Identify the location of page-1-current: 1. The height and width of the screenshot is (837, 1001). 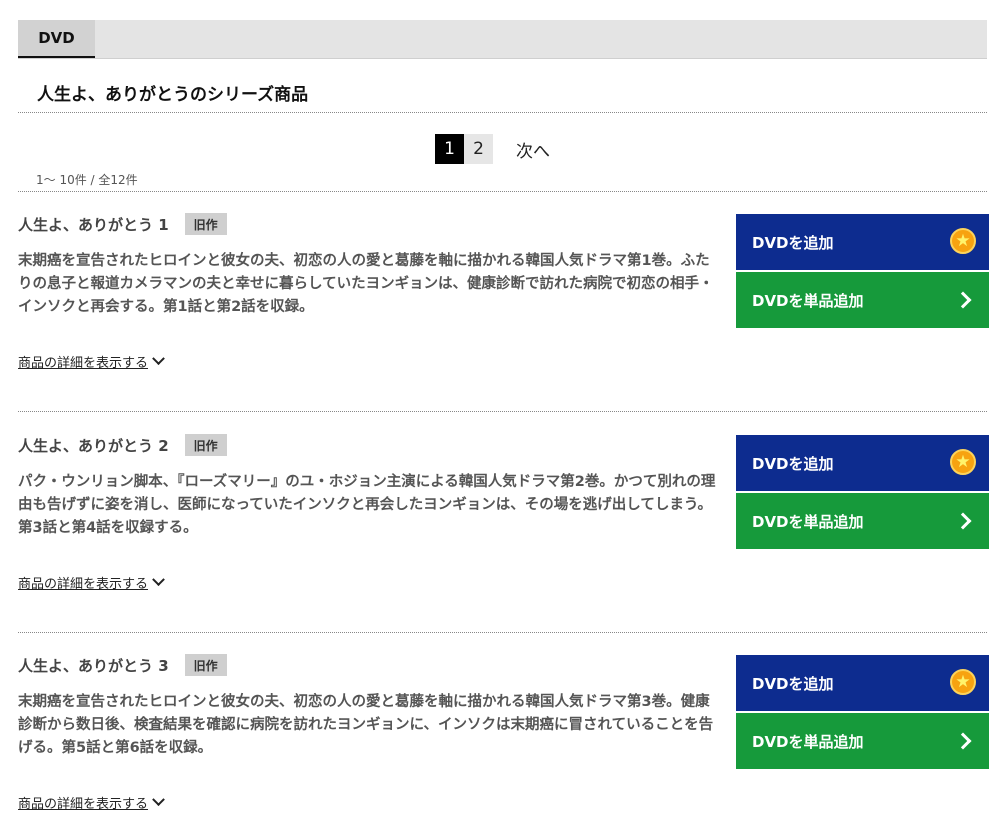
(449, 149).